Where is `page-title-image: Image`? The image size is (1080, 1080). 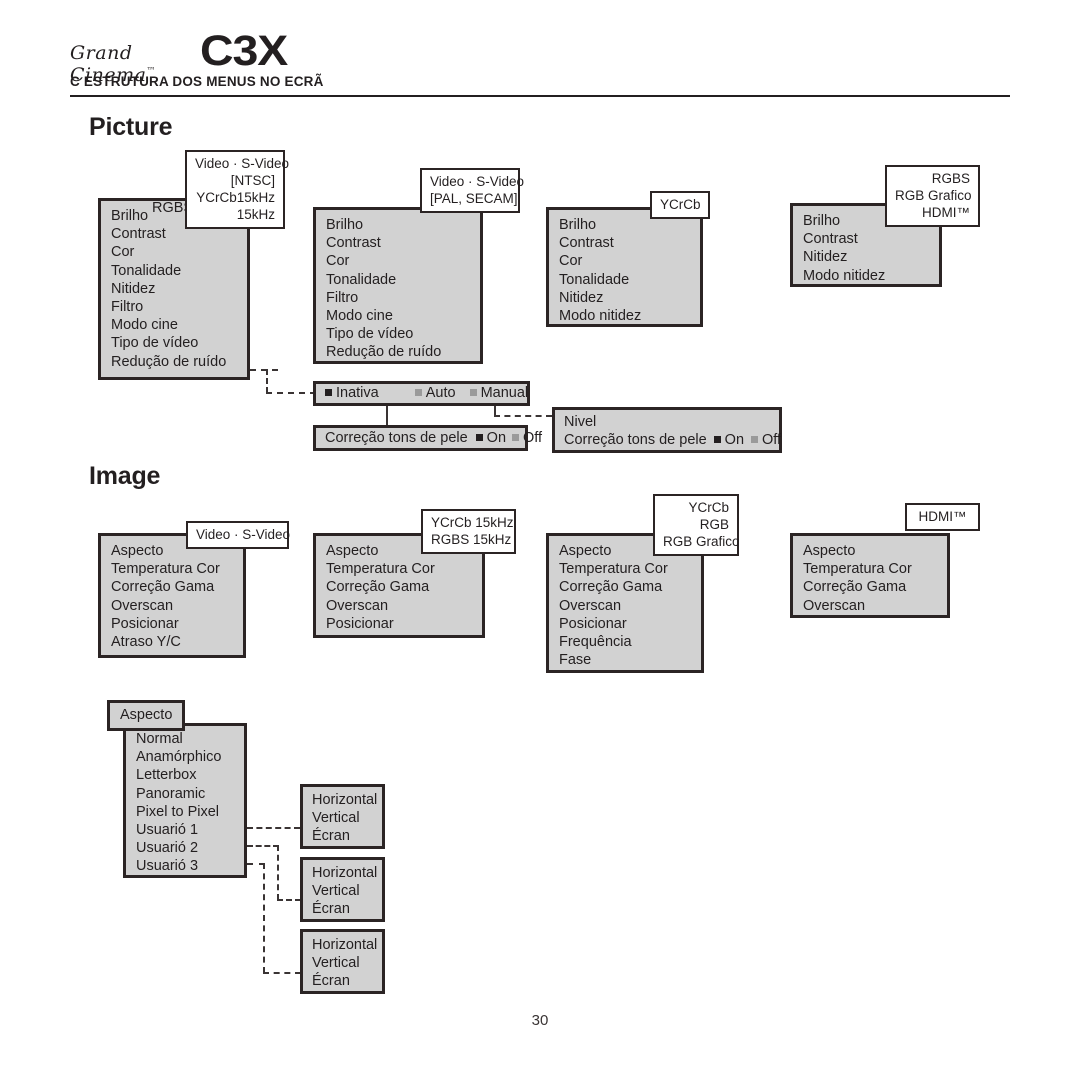
page-title-image: Image is located at coordinates (125, 476).